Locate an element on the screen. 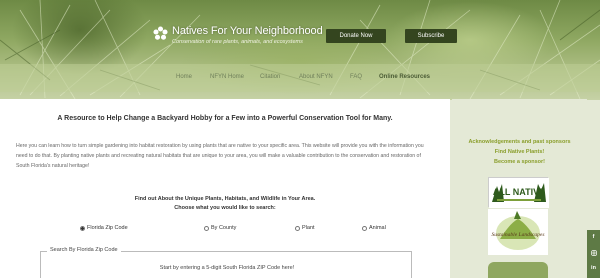 The width and height of the screenshot is (600, 278). sponsor1-text: ALL NATIVE is located at coordinates (519, 192).